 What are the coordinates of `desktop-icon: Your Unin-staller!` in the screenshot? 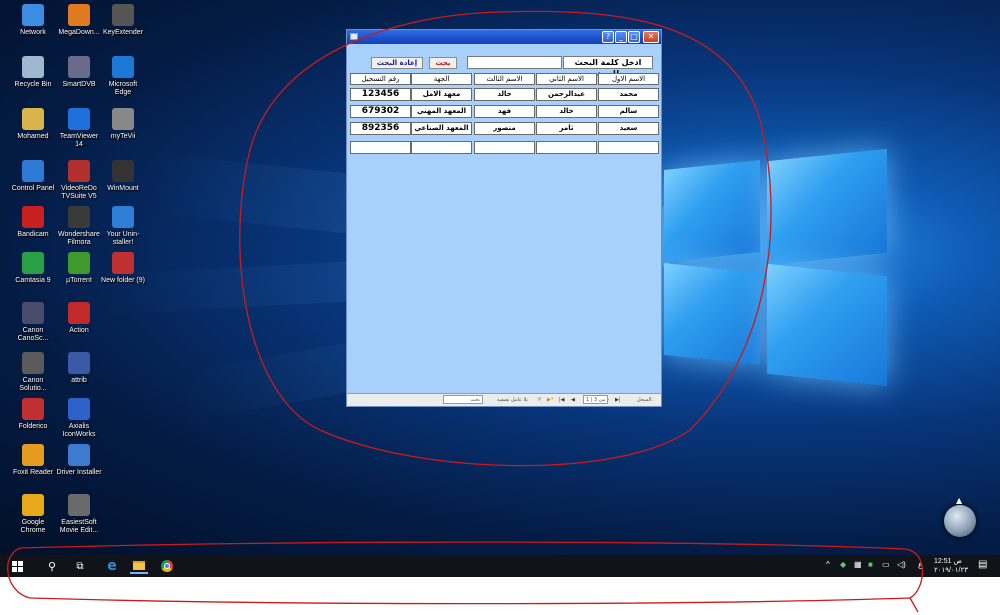 It's located at (123, 226).